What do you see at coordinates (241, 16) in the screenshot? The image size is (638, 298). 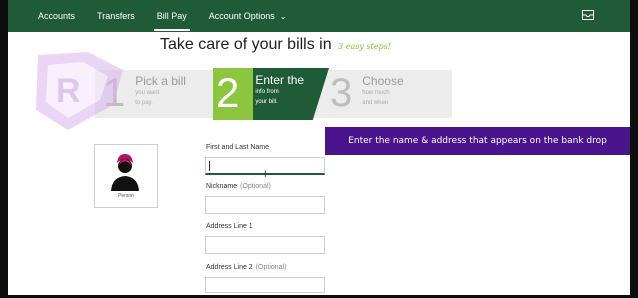 I see `nav-account-options-label: Account Options` at bounding box center [241, 16].